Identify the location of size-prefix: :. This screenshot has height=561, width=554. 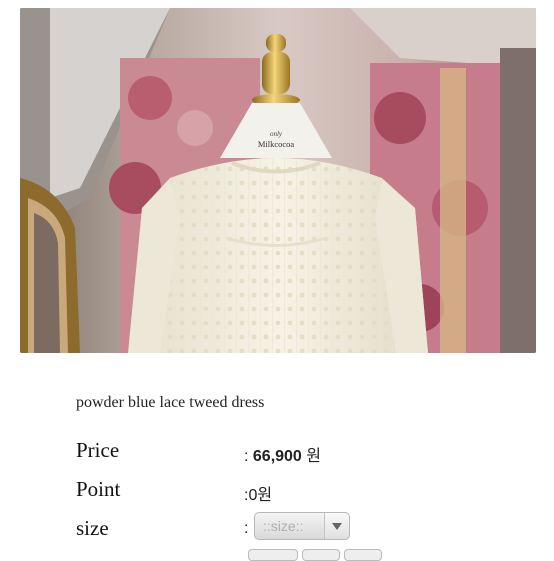
(246, 528).